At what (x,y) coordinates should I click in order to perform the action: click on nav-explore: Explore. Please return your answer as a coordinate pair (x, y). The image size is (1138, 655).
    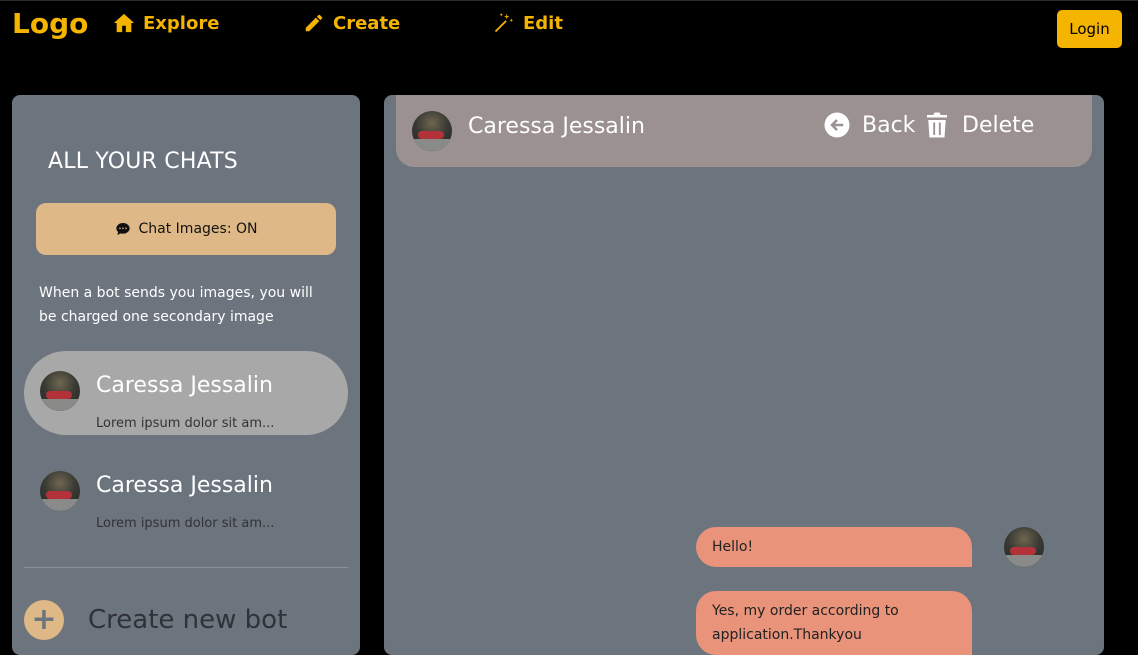
    Looking at the image, I should click on (166, 23).